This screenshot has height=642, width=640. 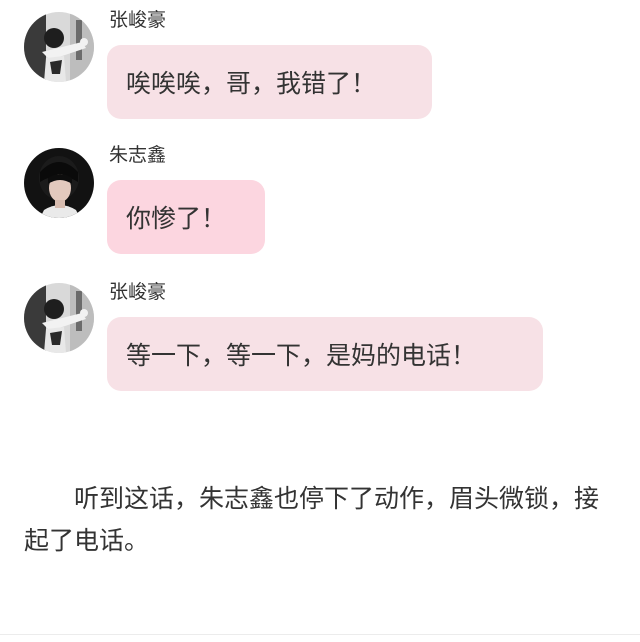 I want to click on narration-paragraph: 听到这话，朱志鑫也停下了动作，眉头微锁，接起了电话。, so click(x=312, y=519).